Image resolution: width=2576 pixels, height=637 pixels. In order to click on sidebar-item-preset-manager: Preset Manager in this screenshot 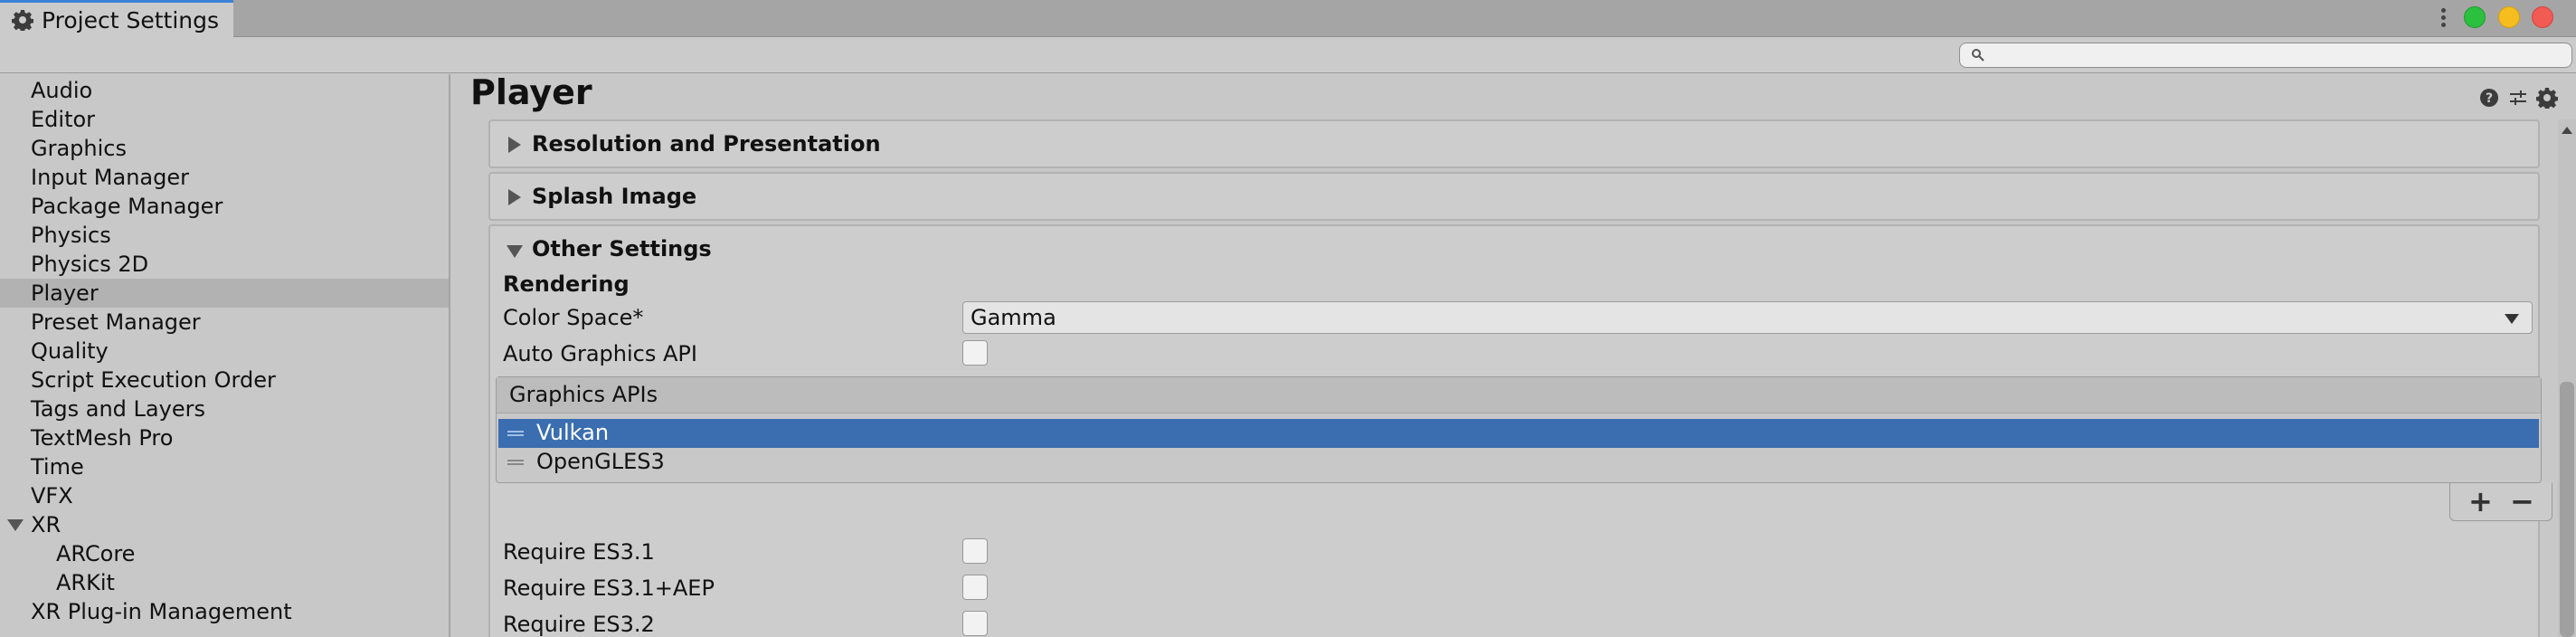, I will do `click(224, 322)`.